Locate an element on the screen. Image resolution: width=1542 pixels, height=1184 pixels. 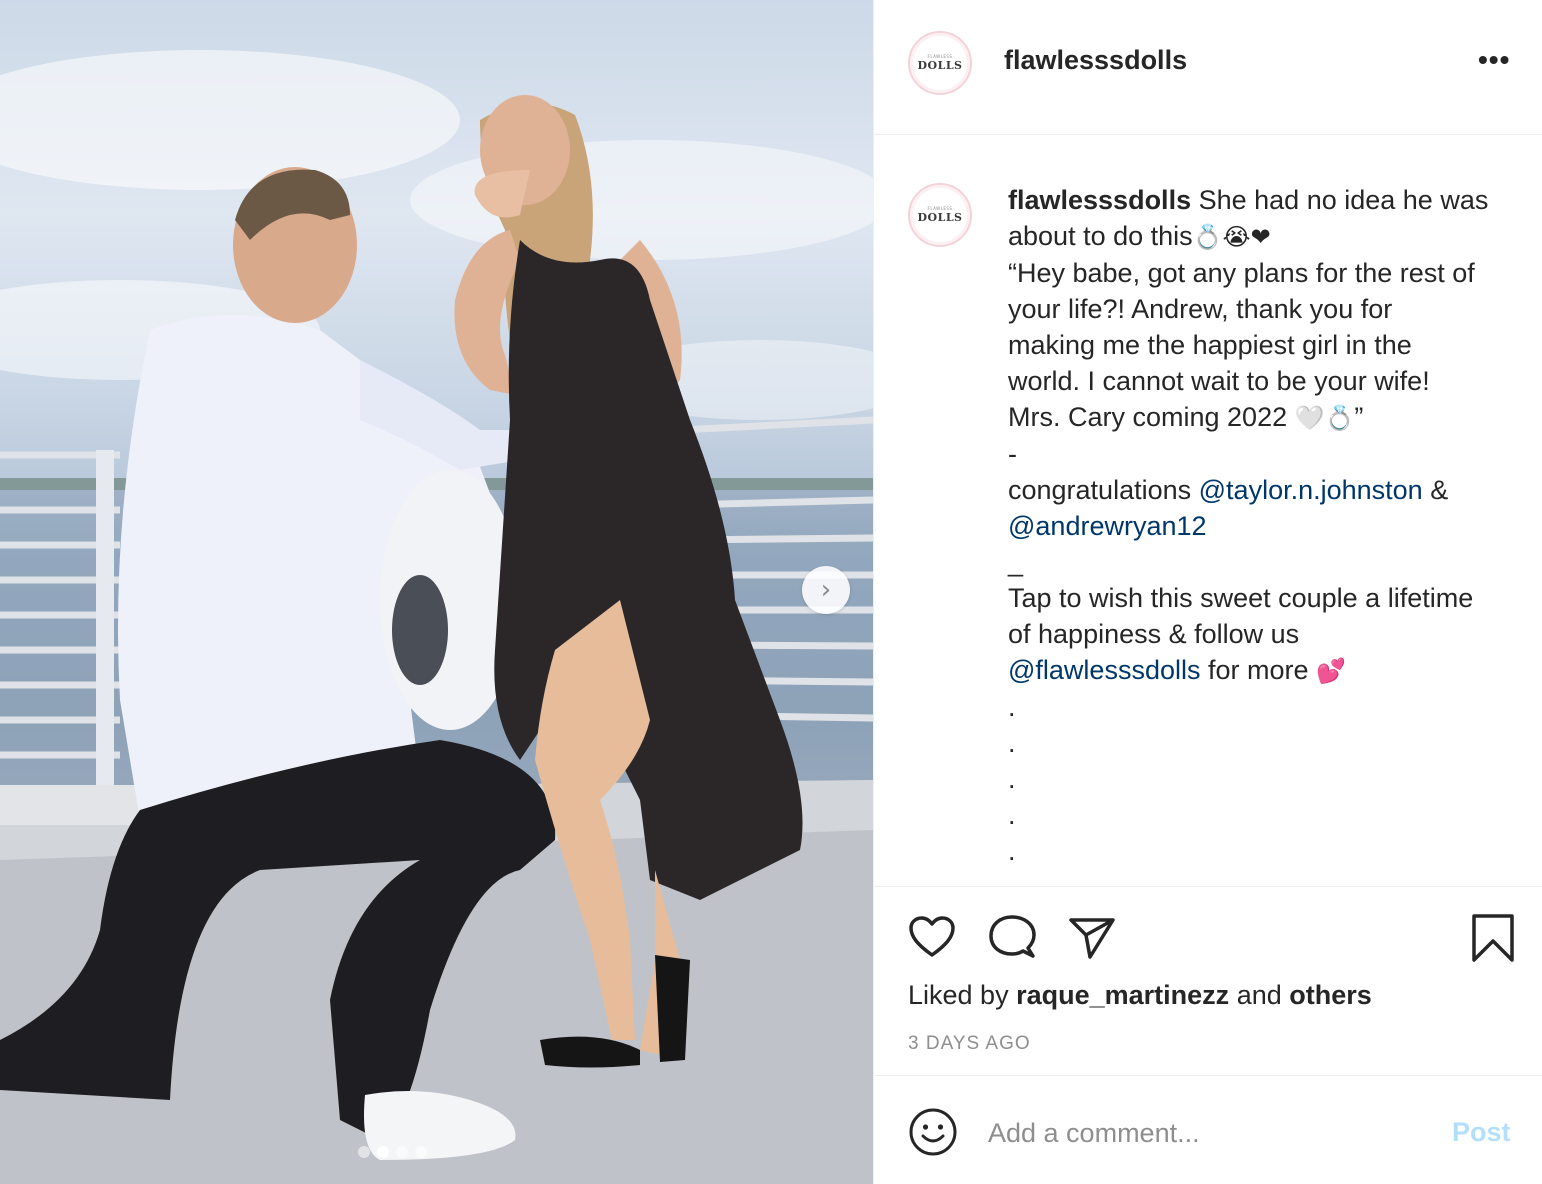
caption-text-segment: ” is located at coordinates (1359, 417).